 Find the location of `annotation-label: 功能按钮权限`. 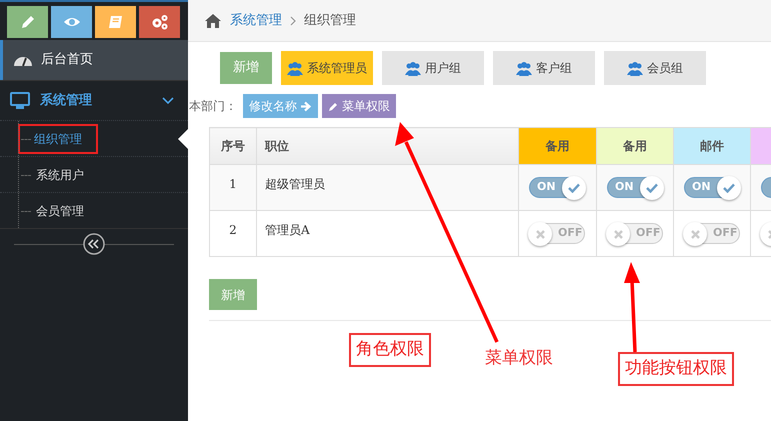

annotation-label: 功能按钮权限 is located at coordinates (676, 369).